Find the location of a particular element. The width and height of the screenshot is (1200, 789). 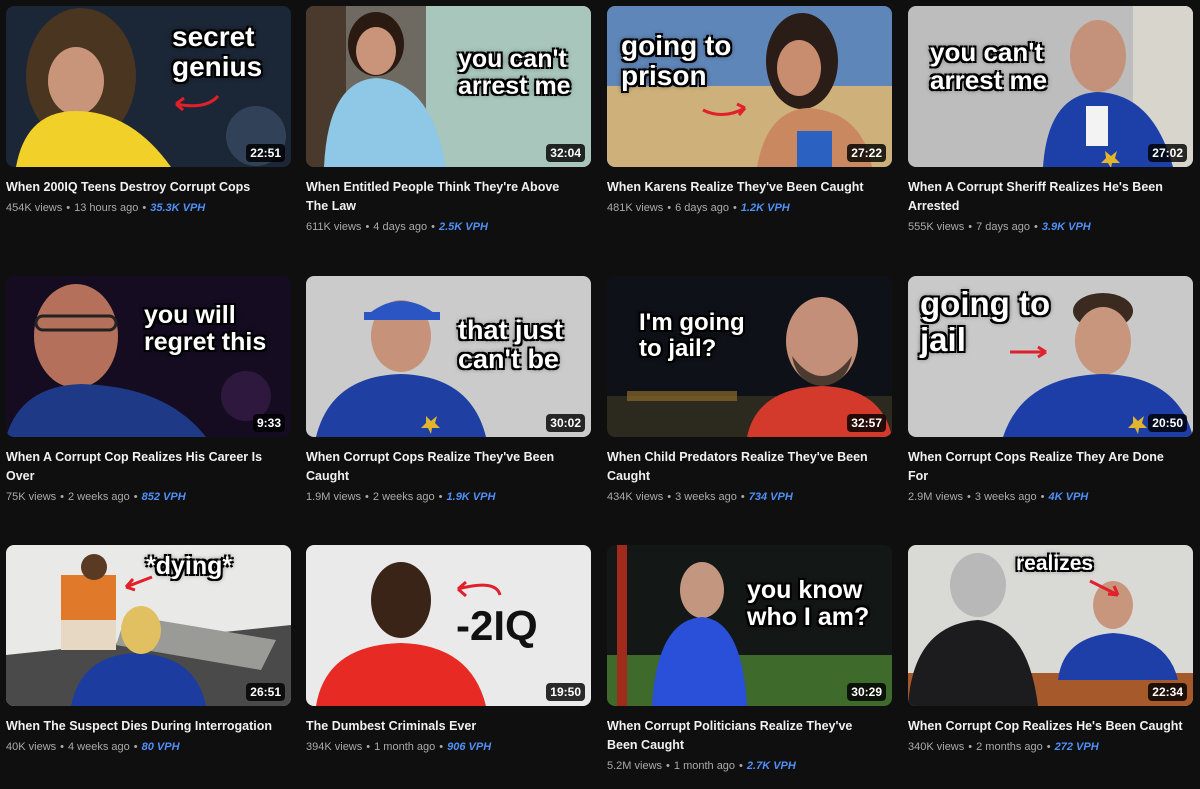

video-duration: 9:33 is located at coordinates (268, 423).